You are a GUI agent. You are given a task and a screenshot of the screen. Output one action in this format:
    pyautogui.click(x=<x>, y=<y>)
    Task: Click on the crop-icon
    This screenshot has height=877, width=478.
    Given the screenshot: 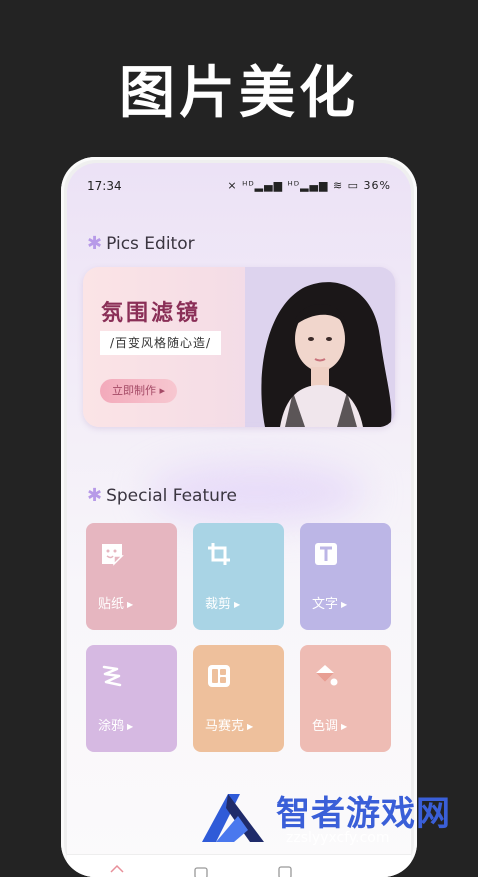 What is the action you would take?
    pyautogui.click(x=219, y=554)
    